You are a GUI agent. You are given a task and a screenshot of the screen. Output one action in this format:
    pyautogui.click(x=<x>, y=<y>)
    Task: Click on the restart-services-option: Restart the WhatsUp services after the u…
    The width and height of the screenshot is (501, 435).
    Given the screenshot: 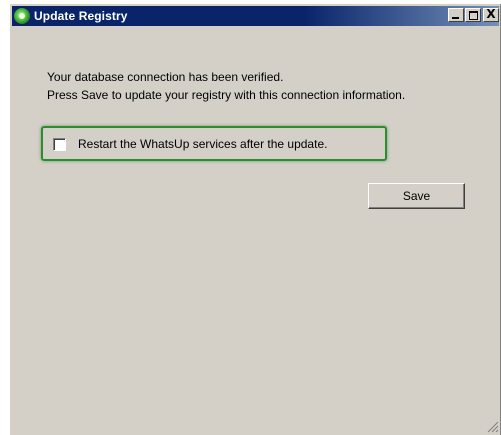 What is the action you would take?
    pyautogui.click(x=190, y=144)
    